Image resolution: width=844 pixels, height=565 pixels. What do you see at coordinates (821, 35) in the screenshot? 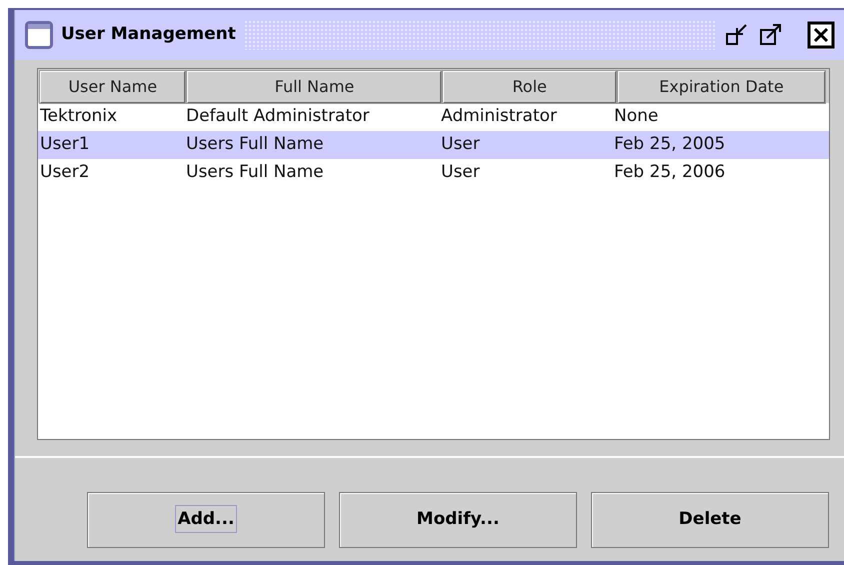
I see `close-icon` at bounding box center [821, 35].